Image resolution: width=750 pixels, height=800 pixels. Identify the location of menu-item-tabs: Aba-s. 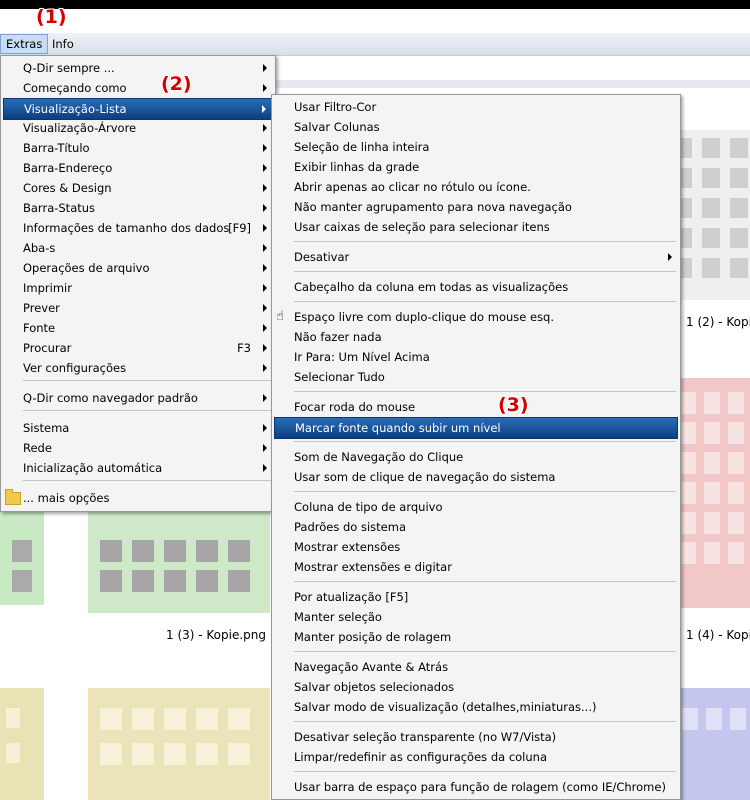
(138, 248).